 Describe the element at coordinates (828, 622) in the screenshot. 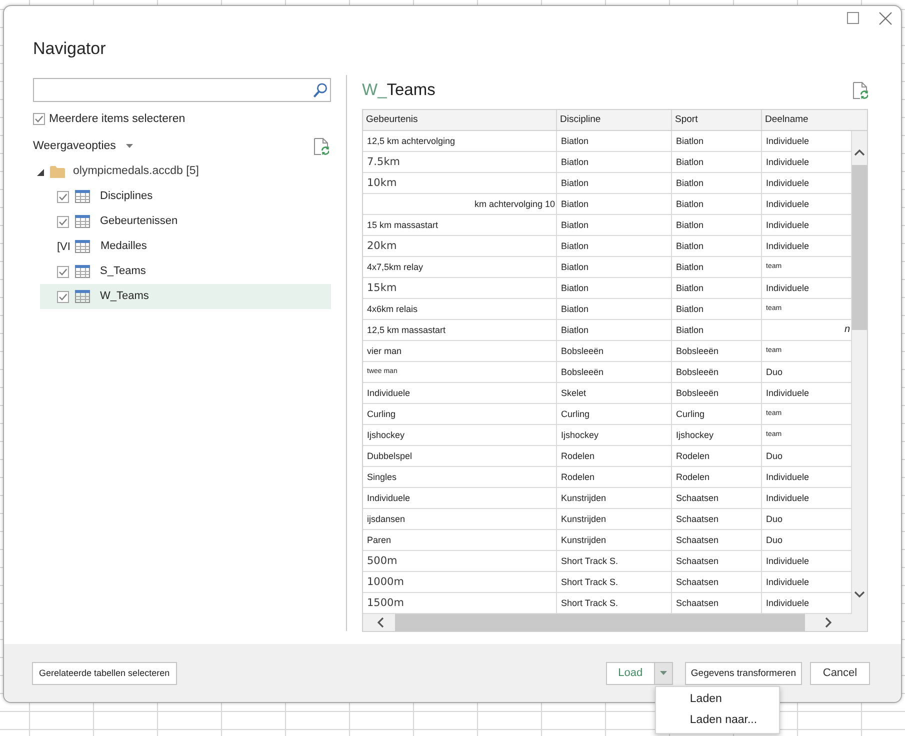

I see `chevron-right-icon` at that location.